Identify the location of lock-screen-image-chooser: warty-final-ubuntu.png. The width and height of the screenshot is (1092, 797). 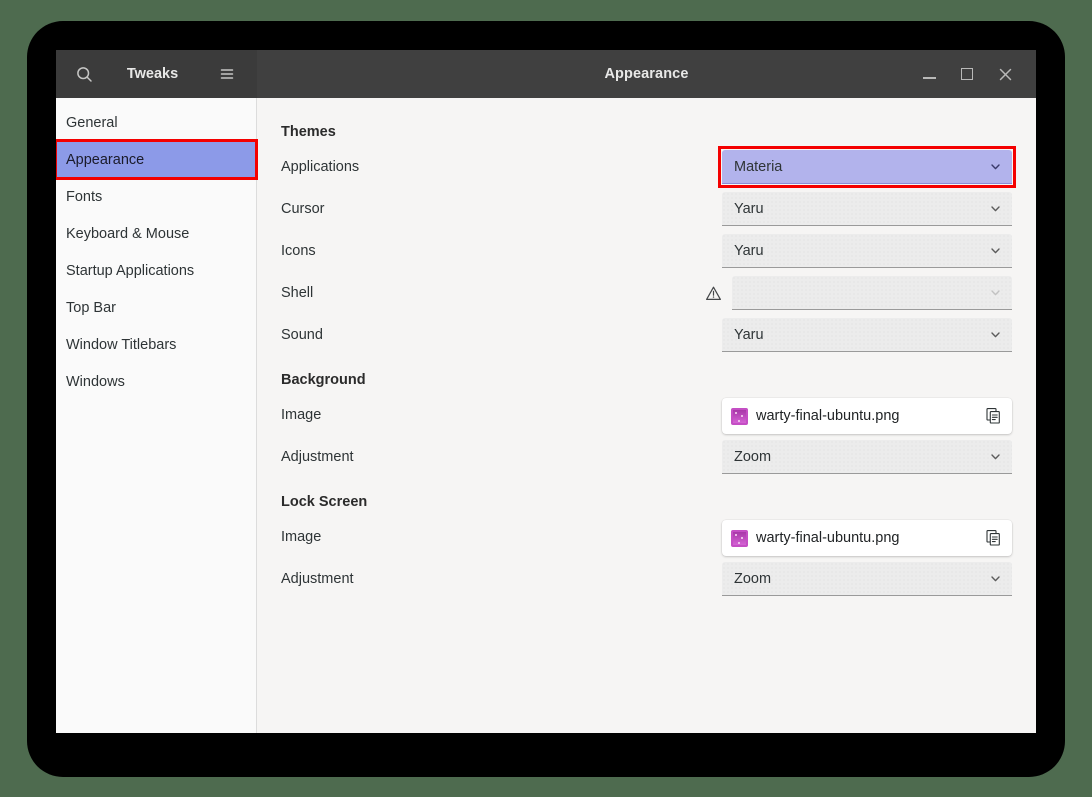
(867, 538).